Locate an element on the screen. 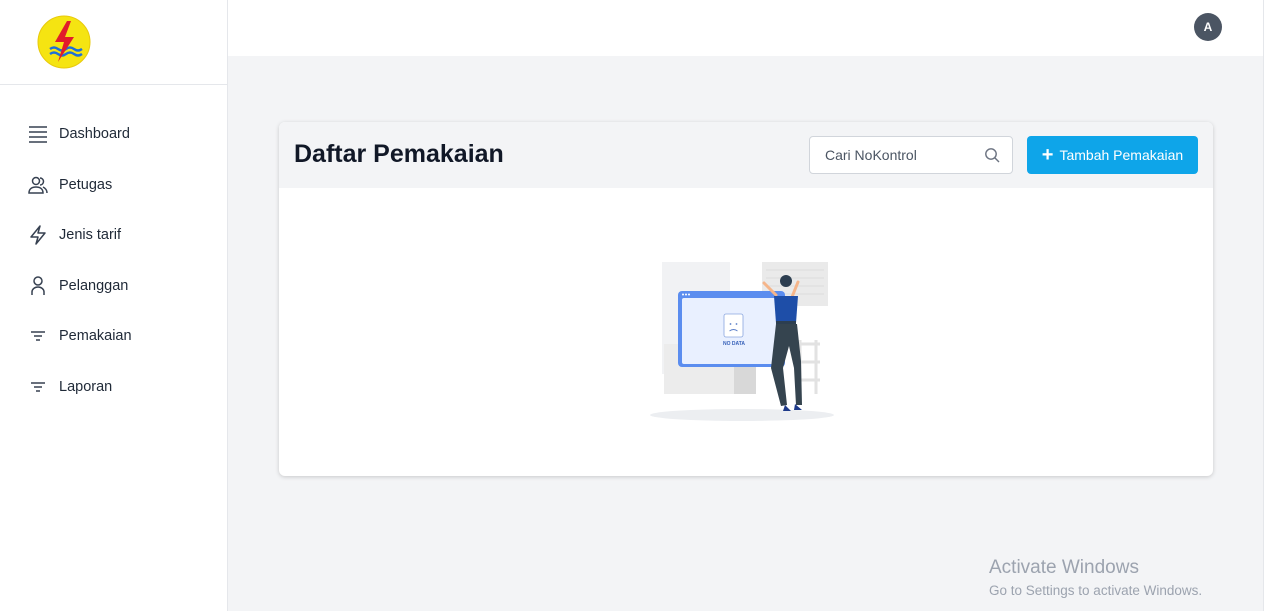  sidebar-item-label: Laporan is located at coordinates (86, 386).